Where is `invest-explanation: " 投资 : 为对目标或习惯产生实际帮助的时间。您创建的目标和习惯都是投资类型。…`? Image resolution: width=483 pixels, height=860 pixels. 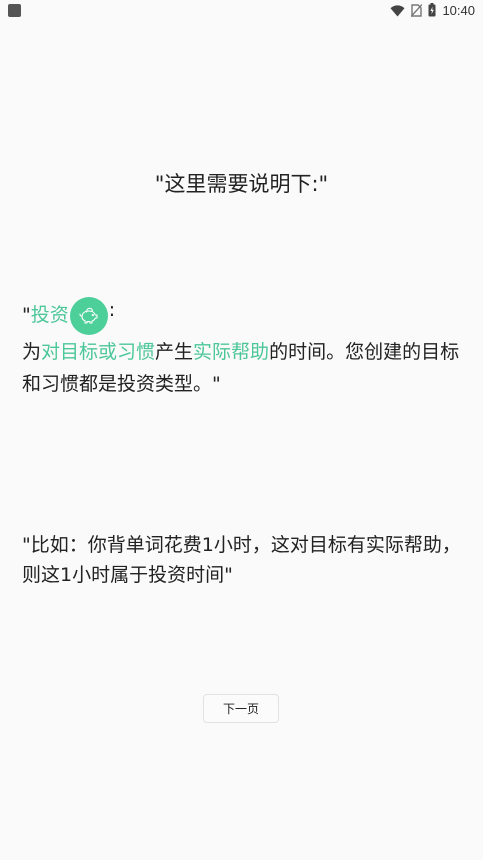
invest-explanation: " 投资 : 为对目标或习惯产生实际帮助的时间。您创建的目标和习惯都是投资类型。… is located at coordinates (247, 348).